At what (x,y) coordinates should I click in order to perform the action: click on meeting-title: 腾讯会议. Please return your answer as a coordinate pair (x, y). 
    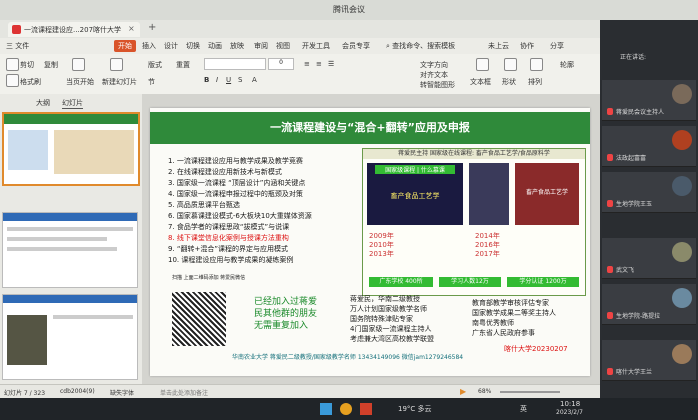
    Looking at the image, I should click on (349, 9).